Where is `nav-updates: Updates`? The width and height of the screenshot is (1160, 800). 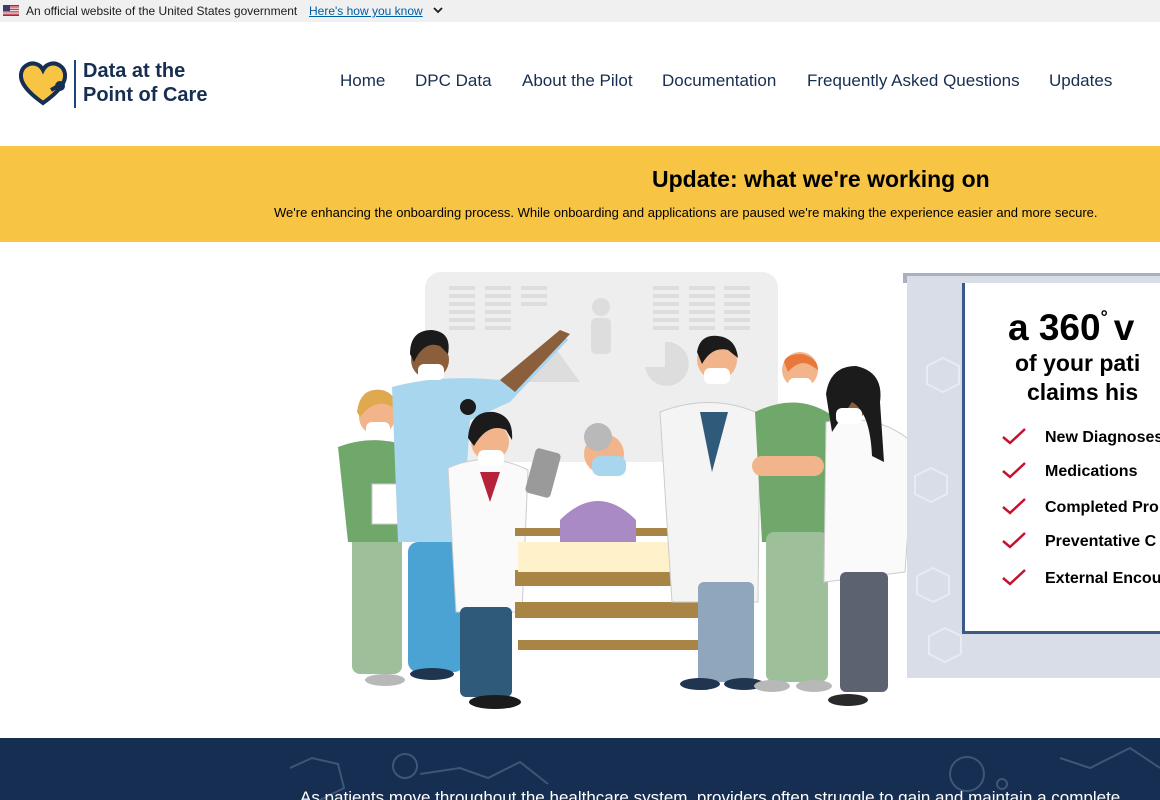 nav-updates: Updates is located at coordinates (1080, 81).